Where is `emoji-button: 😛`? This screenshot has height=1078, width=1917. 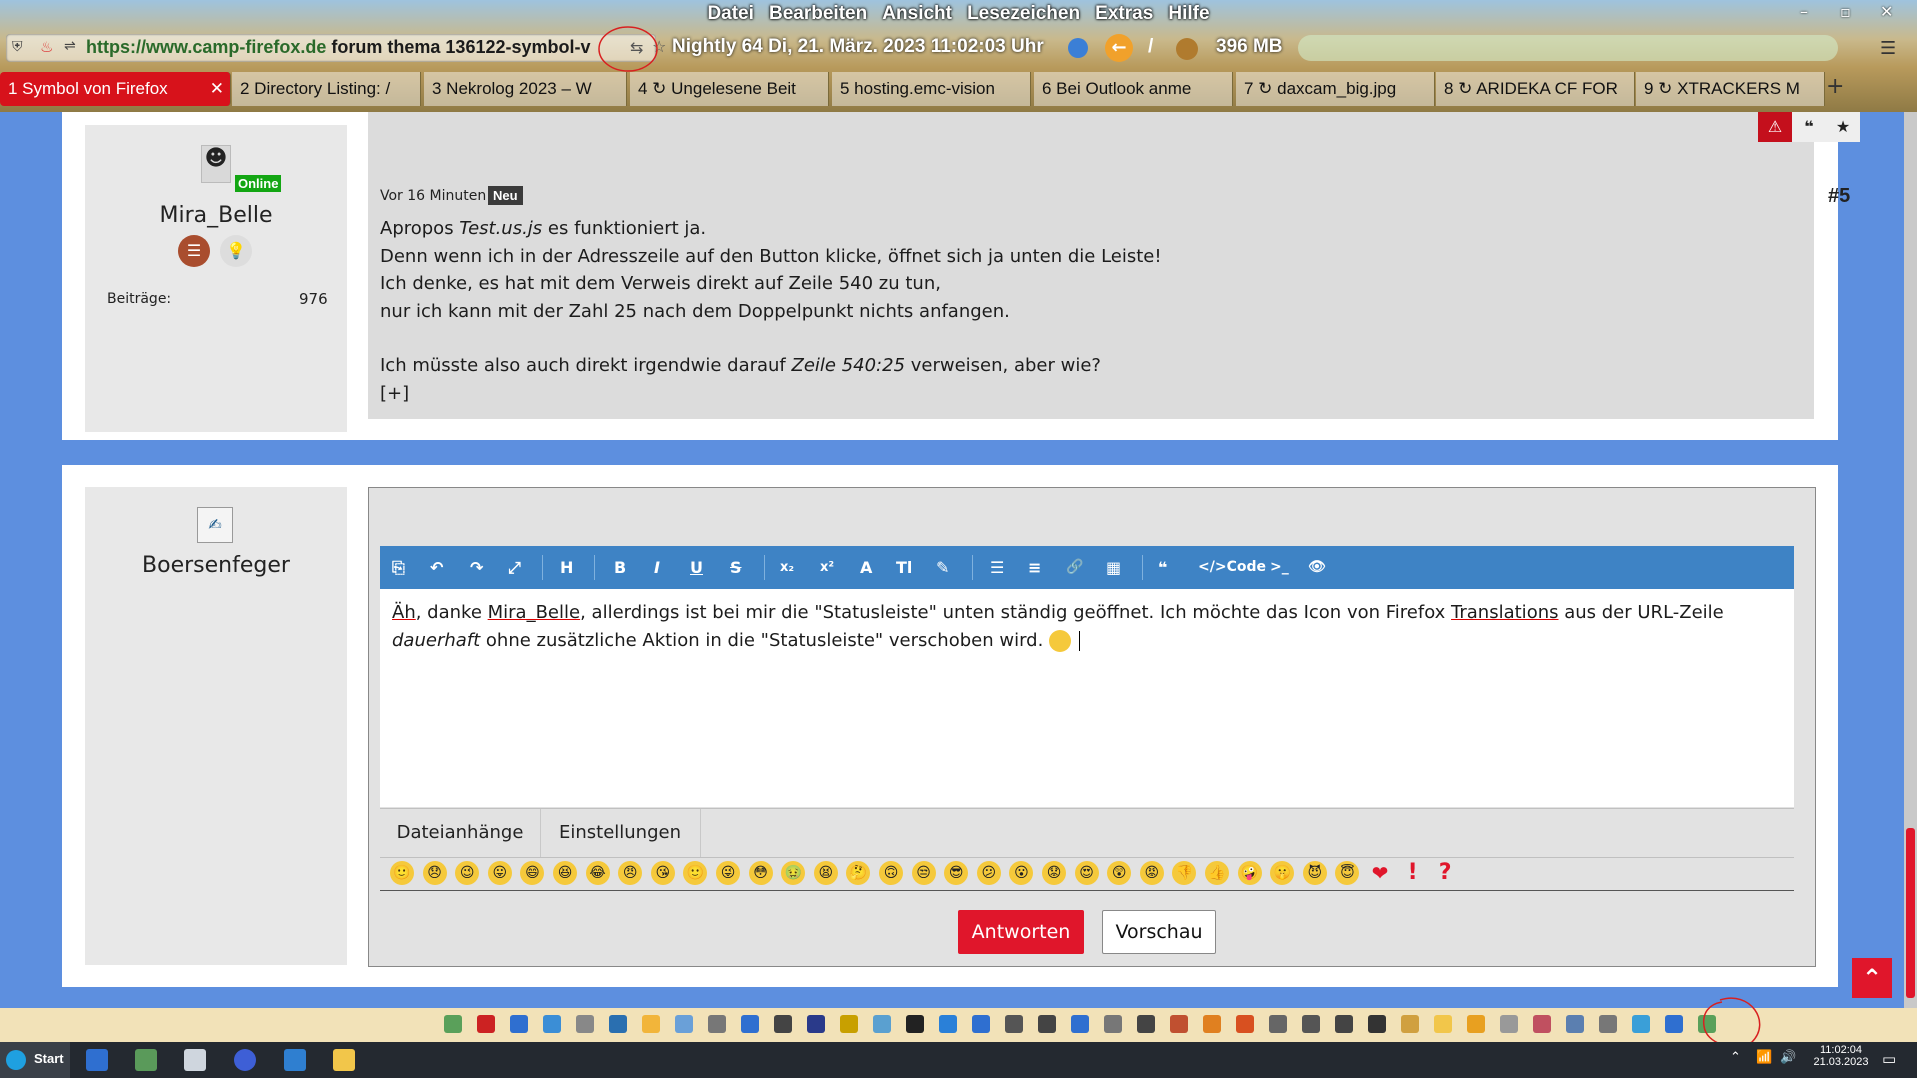 emoji-button: 😛 is located at coordinates (499, 873).